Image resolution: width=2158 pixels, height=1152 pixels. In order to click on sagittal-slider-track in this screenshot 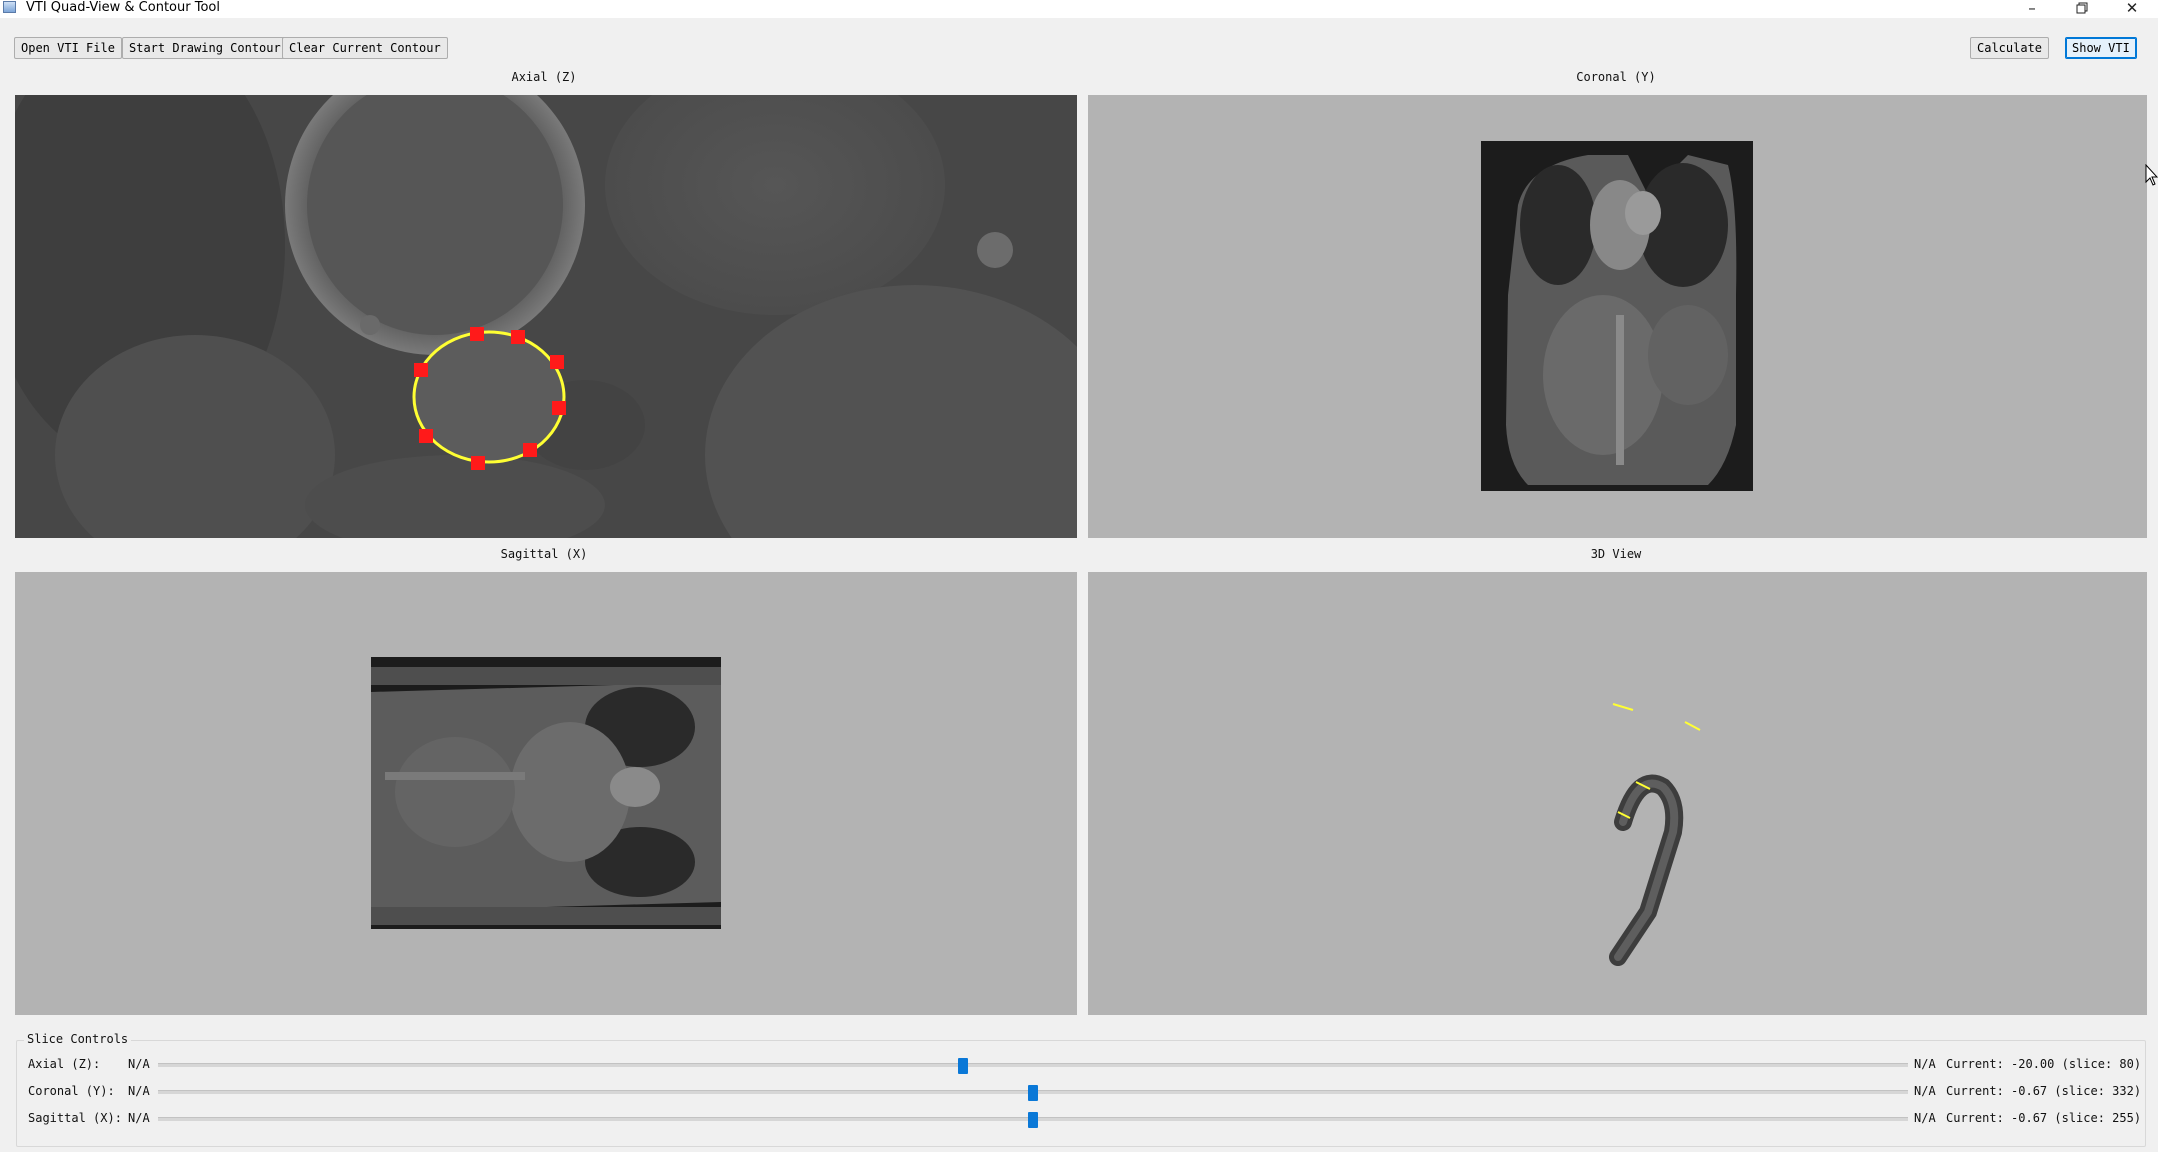, I will do `click(1033, 1120)`.